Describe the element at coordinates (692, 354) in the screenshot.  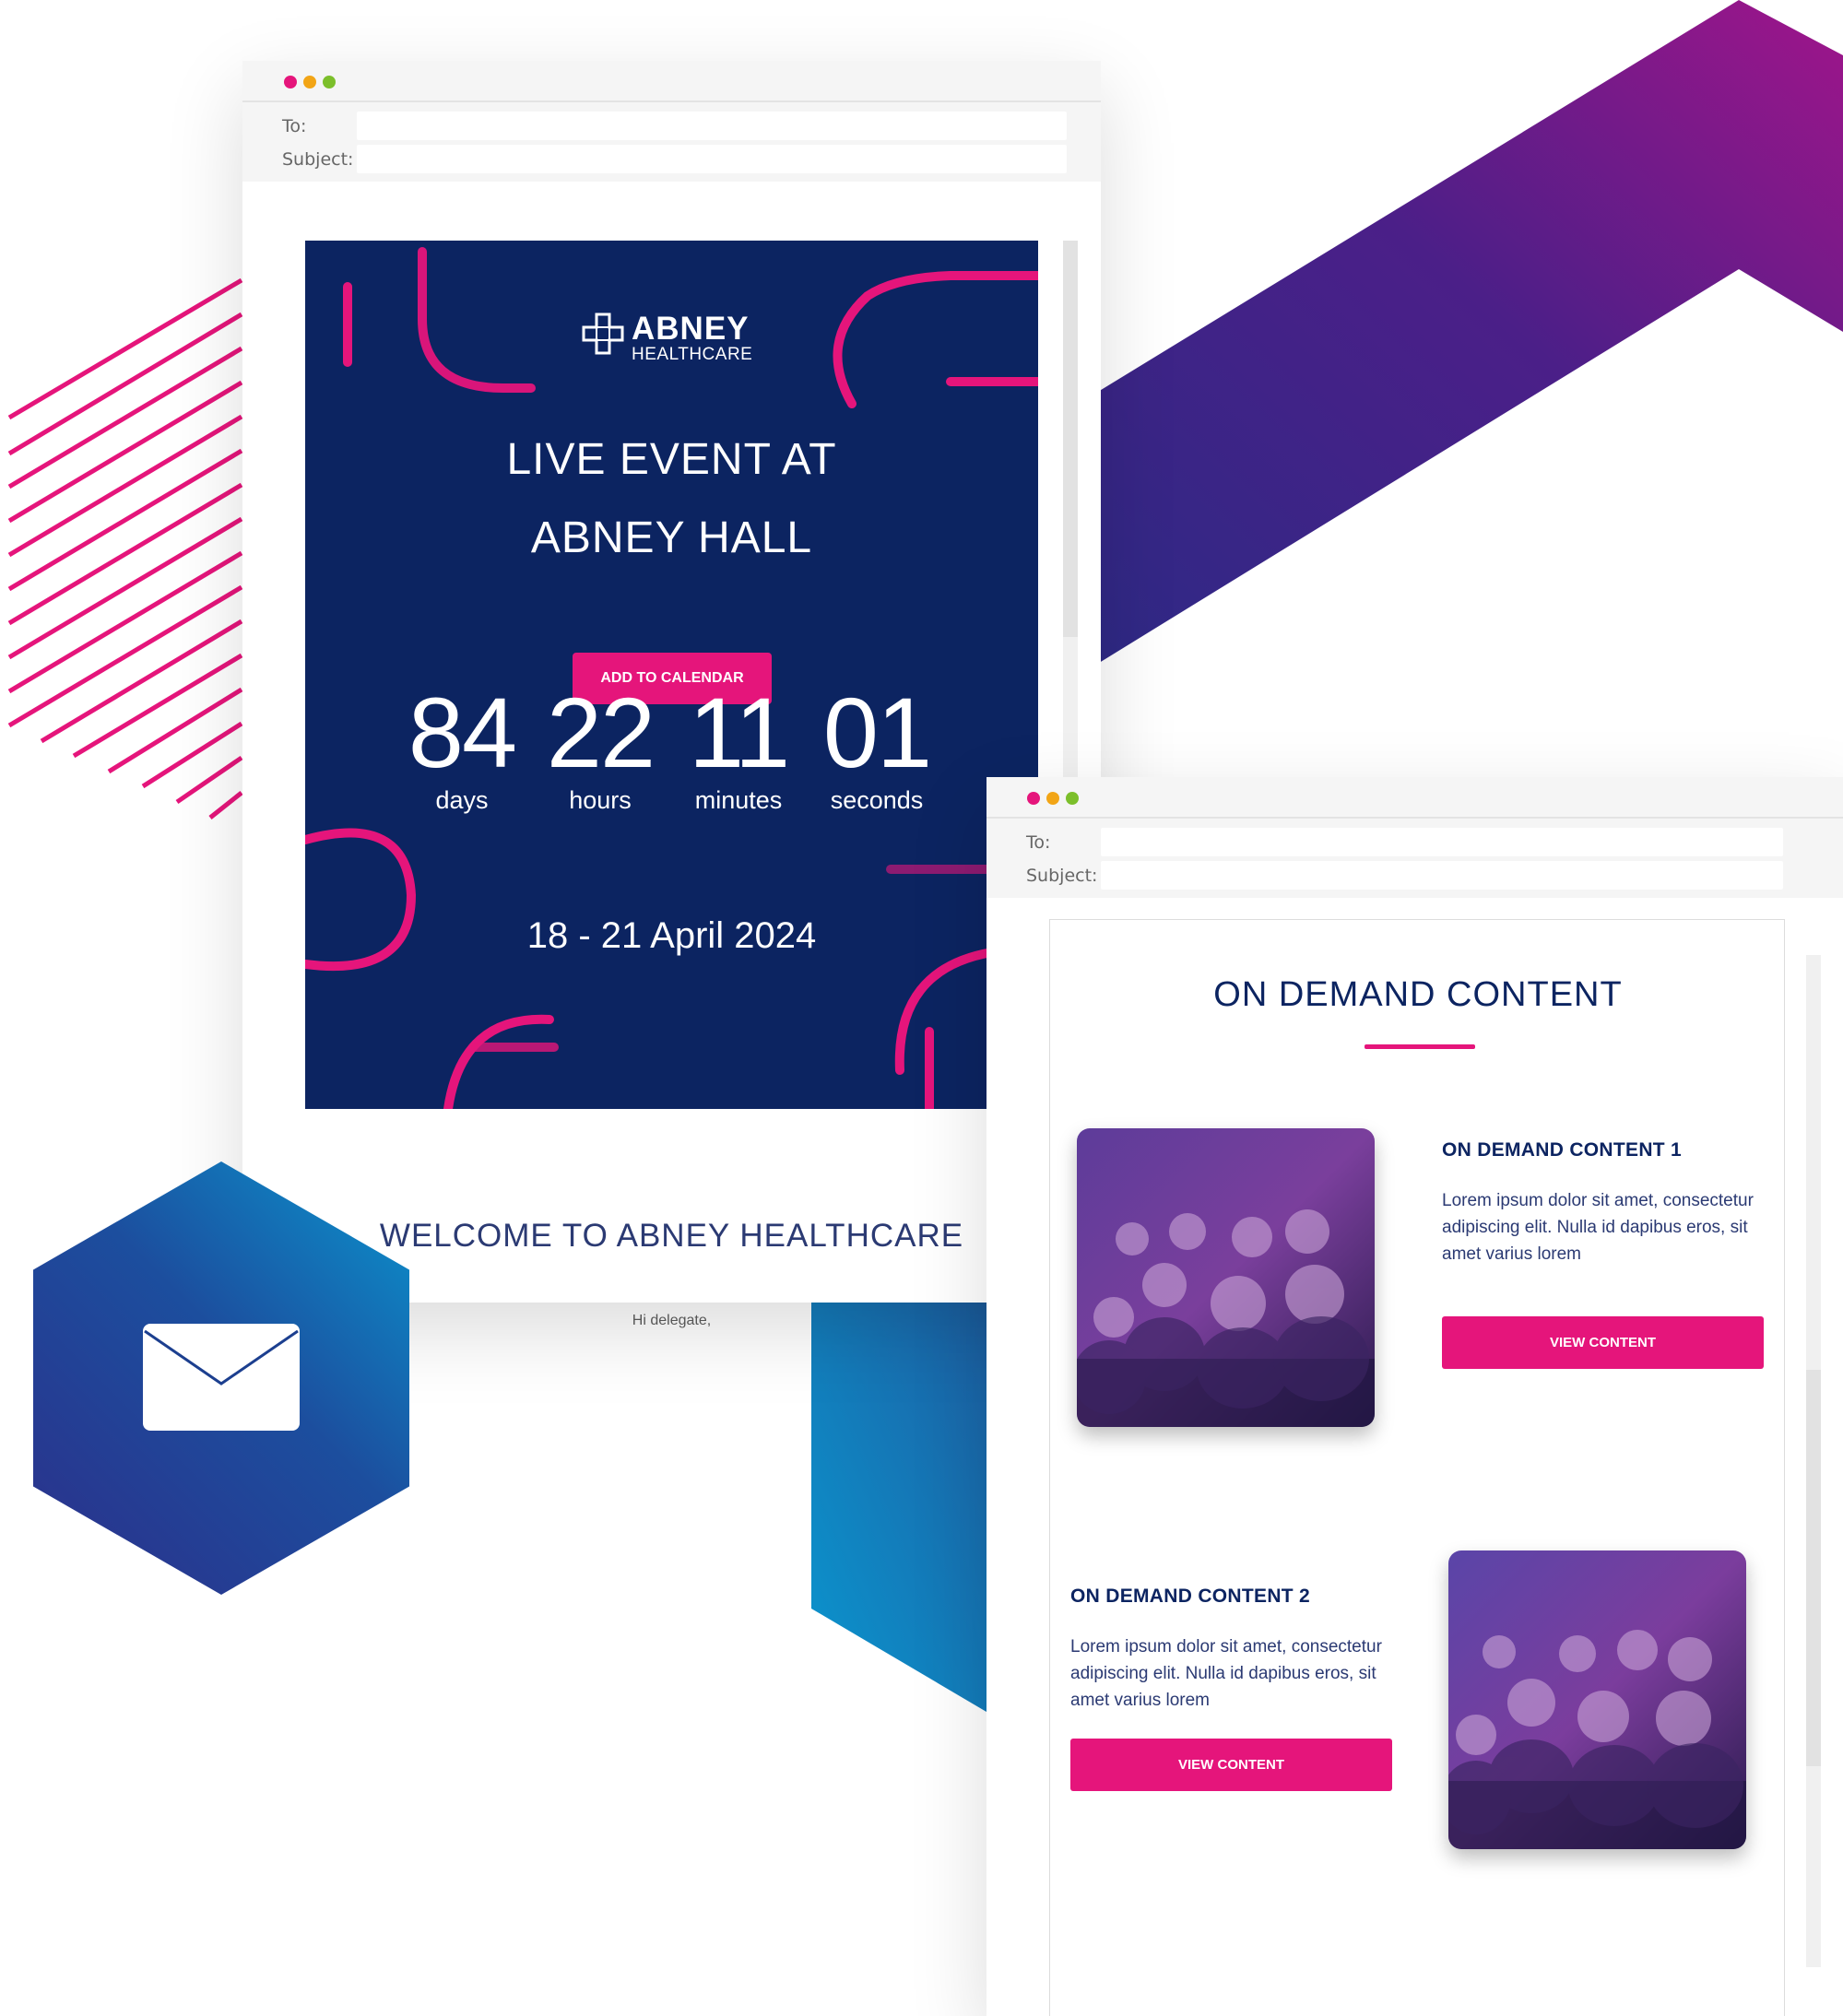
I see `brand-subtitle: HEALTHCARE` at that location.